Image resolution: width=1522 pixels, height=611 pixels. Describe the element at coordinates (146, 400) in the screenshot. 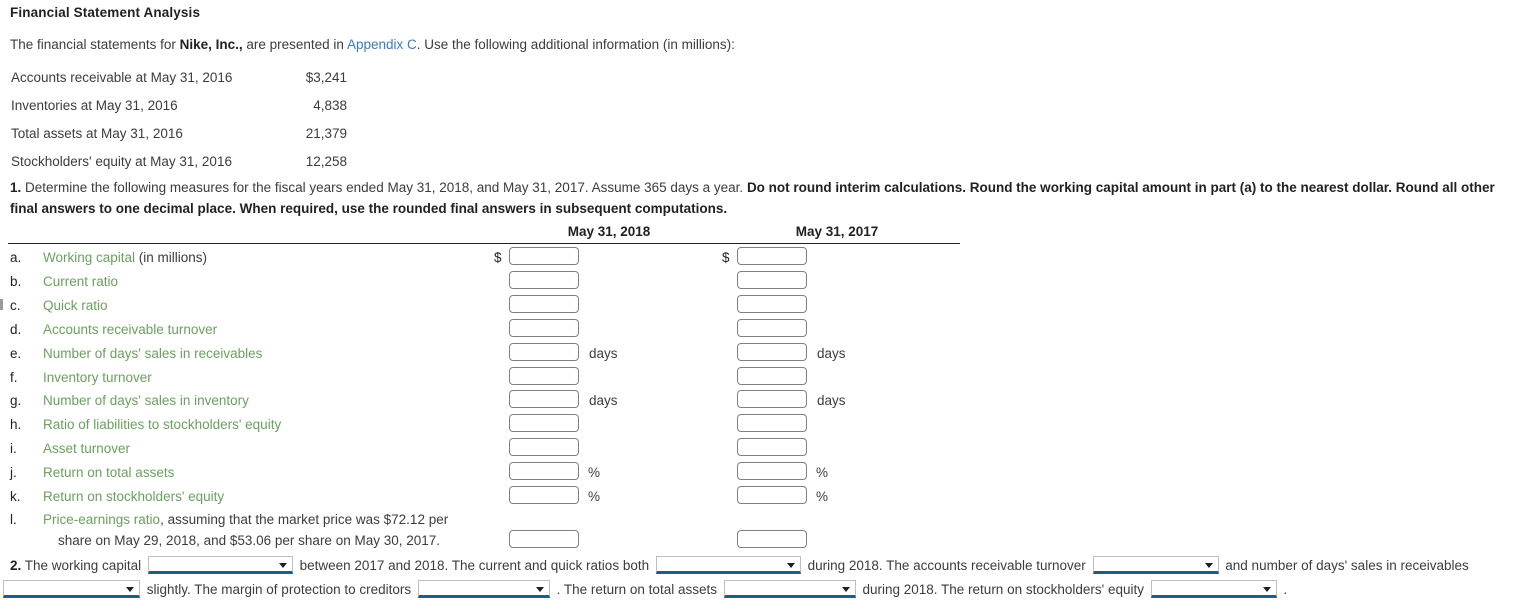

I see `row-label: Number of days' sales in inventory` at that location.